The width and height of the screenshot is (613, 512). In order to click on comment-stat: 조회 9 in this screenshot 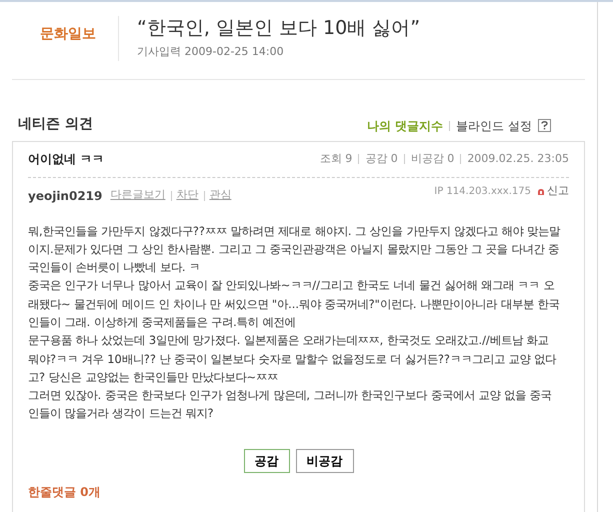, I will do `click(336, 158)`.